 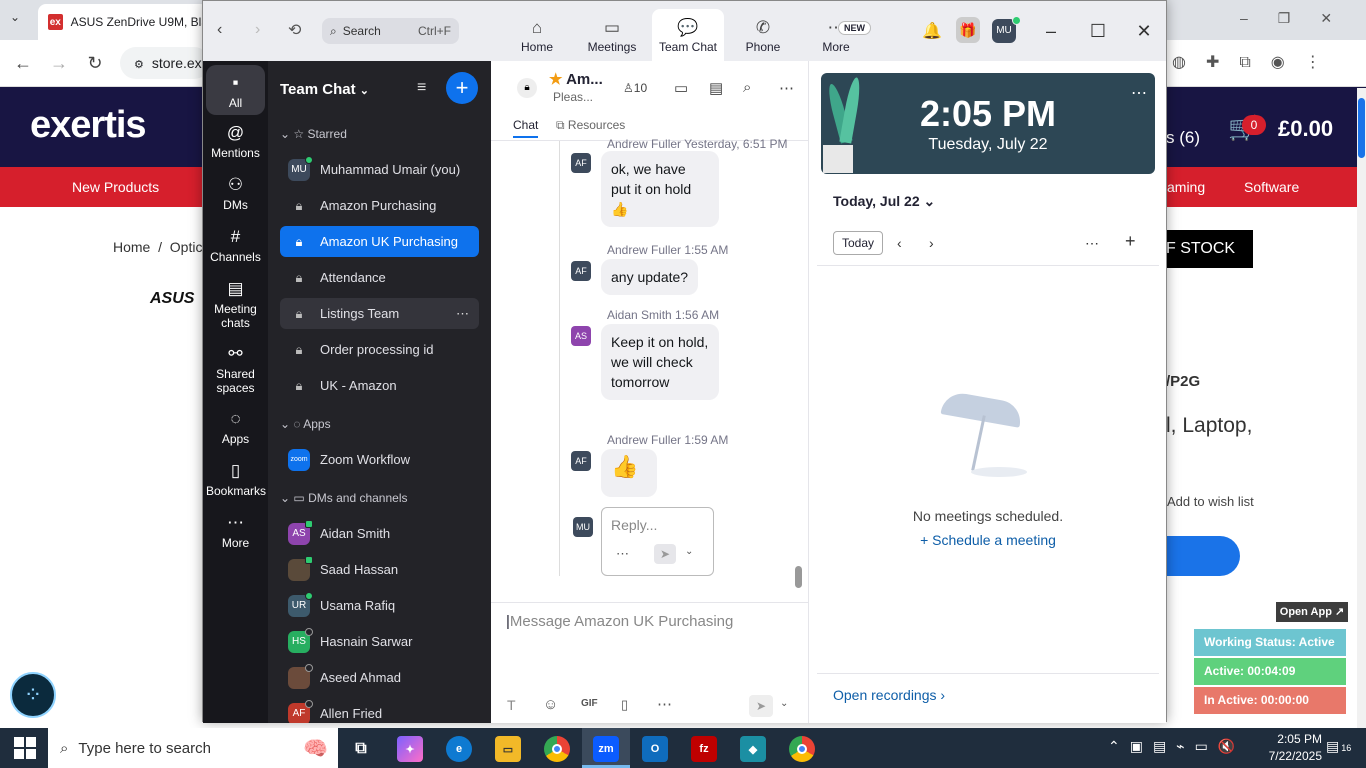 I want to click on tab-search-icon: ⌄, so click(x=20, y=20).